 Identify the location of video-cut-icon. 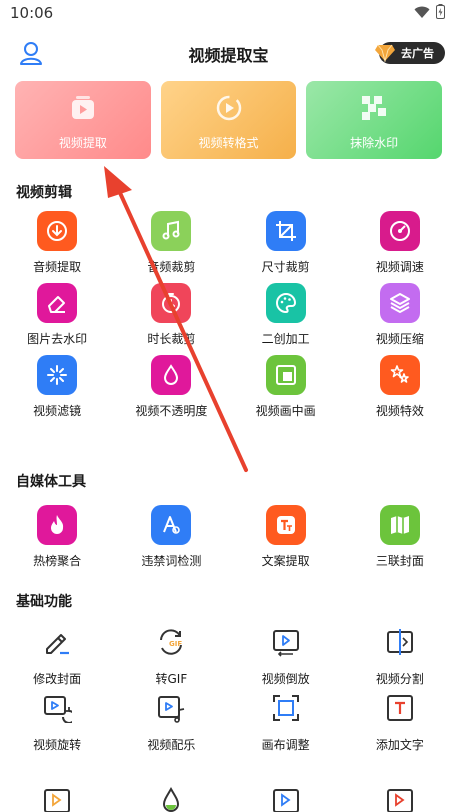
(285, 800).